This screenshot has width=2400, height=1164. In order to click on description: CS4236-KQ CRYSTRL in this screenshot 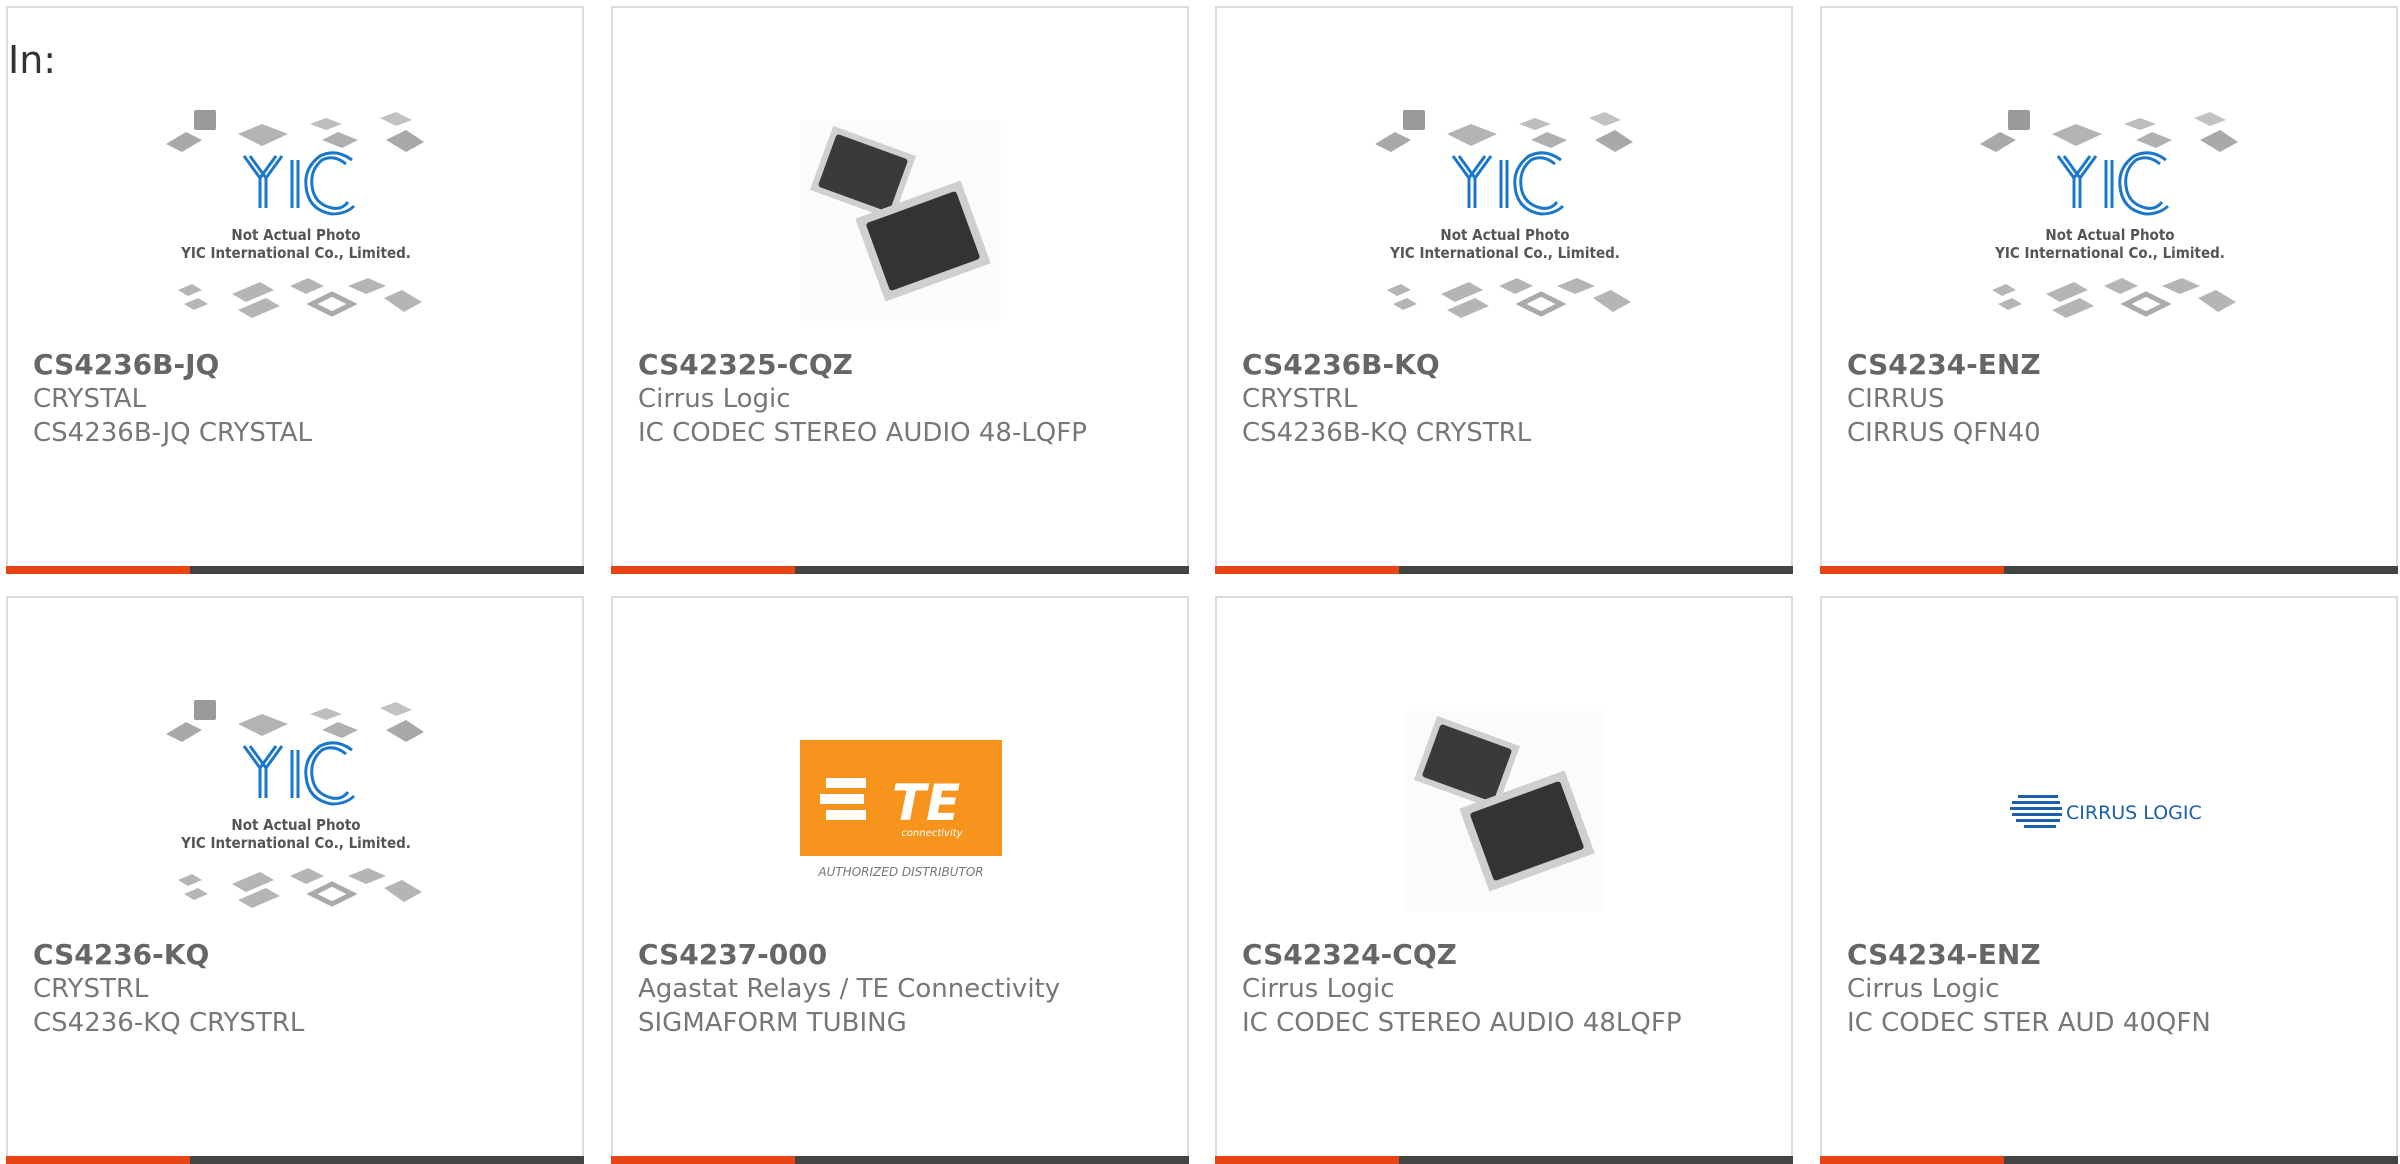, I will do `click(169, 1023)`.